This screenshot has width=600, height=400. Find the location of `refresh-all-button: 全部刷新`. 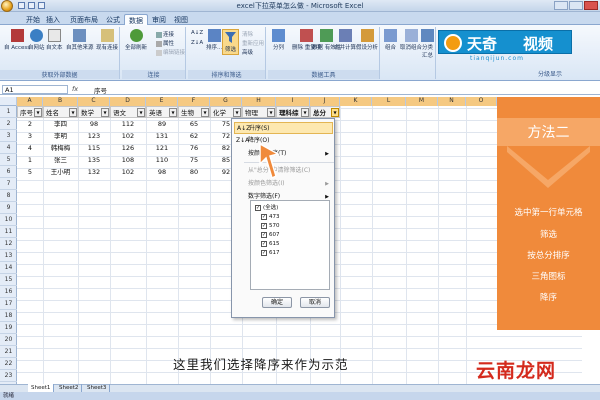

refresh-all-button: 全部刷新 is located at coordinates (136, 40).